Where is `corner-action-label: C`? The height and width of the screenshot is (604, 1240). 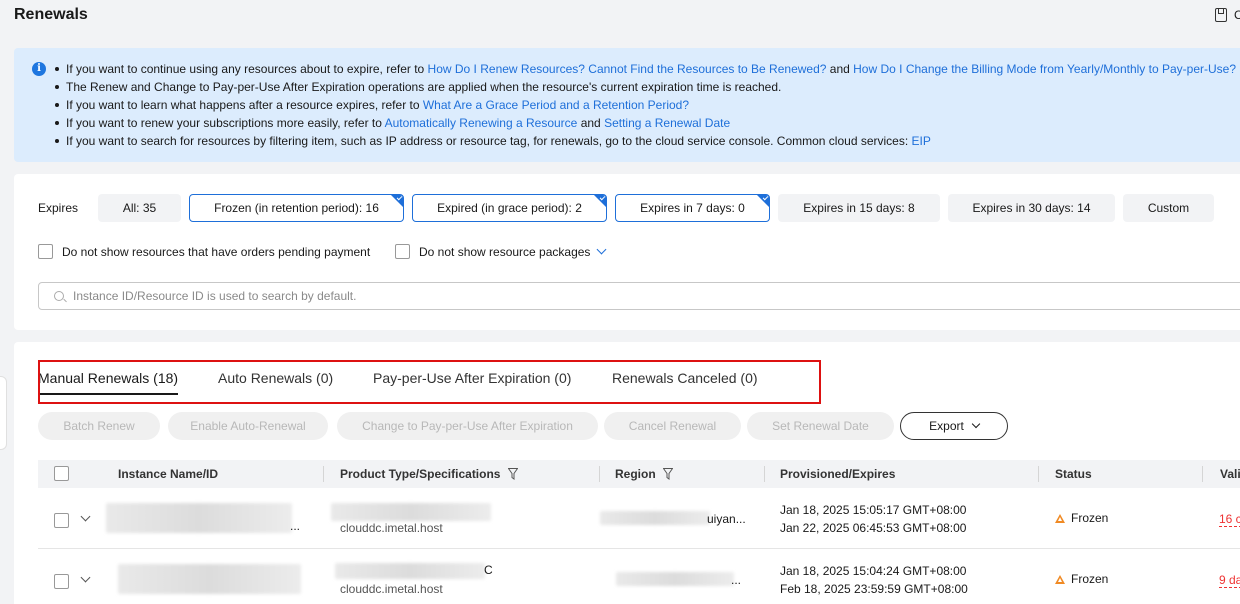
corner-action-label: C is located at coordinates (1237, 15).